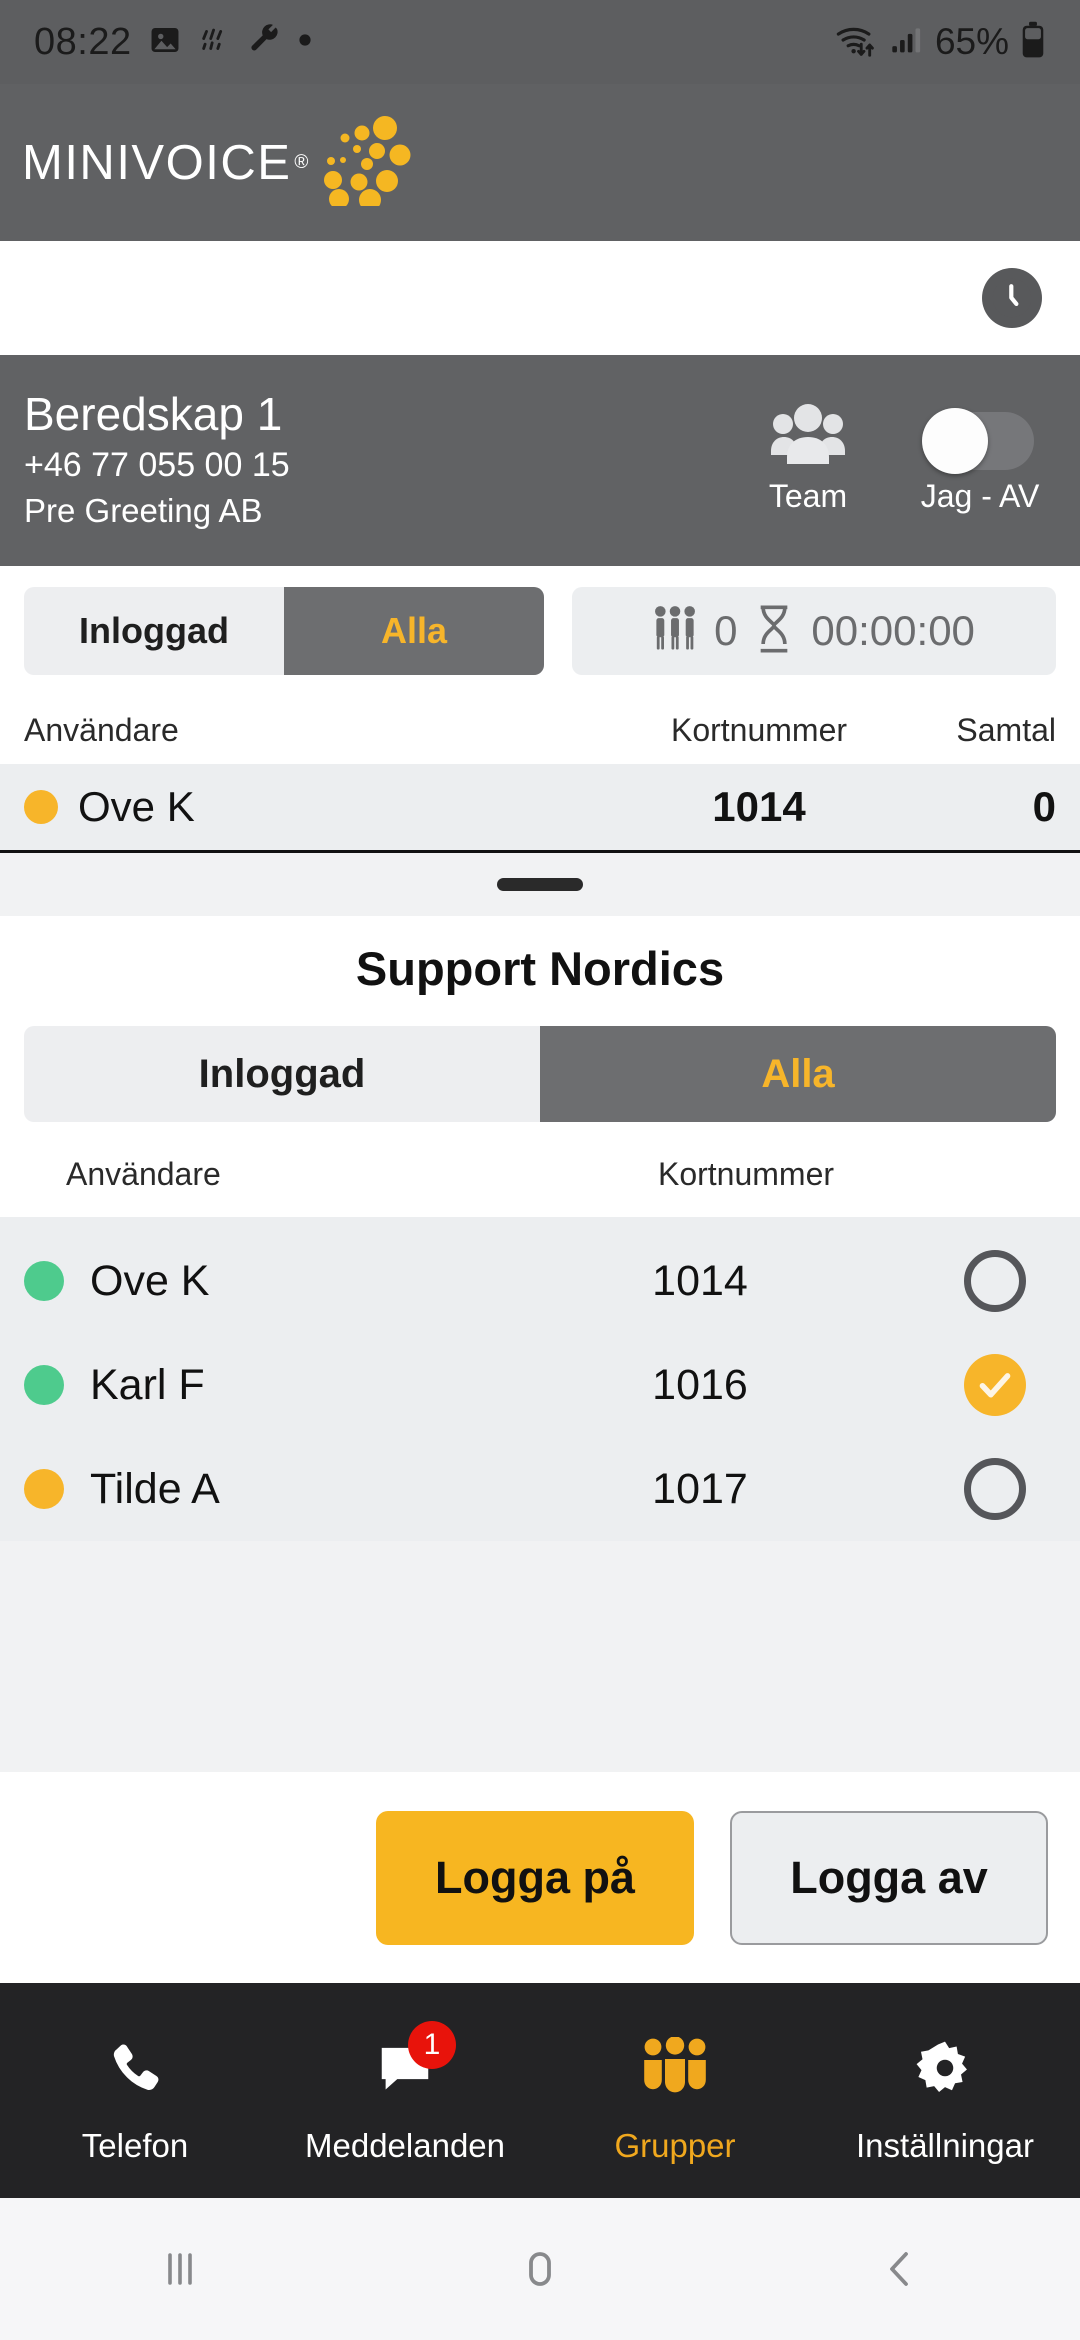  I want to click on group-title: Beredskap 1, so click(153, 414).